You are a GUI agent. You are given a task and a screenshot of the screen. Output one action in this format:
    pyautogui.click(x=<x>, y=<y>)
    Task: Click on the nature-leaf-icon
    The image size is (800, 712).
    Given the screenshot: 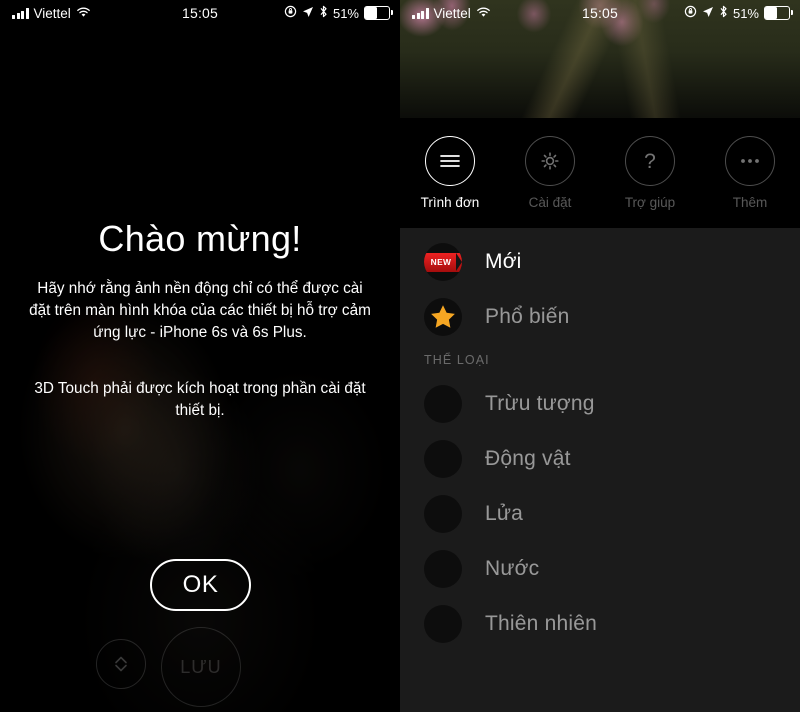 What is the action you would take?
    pyautogui.click(x=443, y=623)
    